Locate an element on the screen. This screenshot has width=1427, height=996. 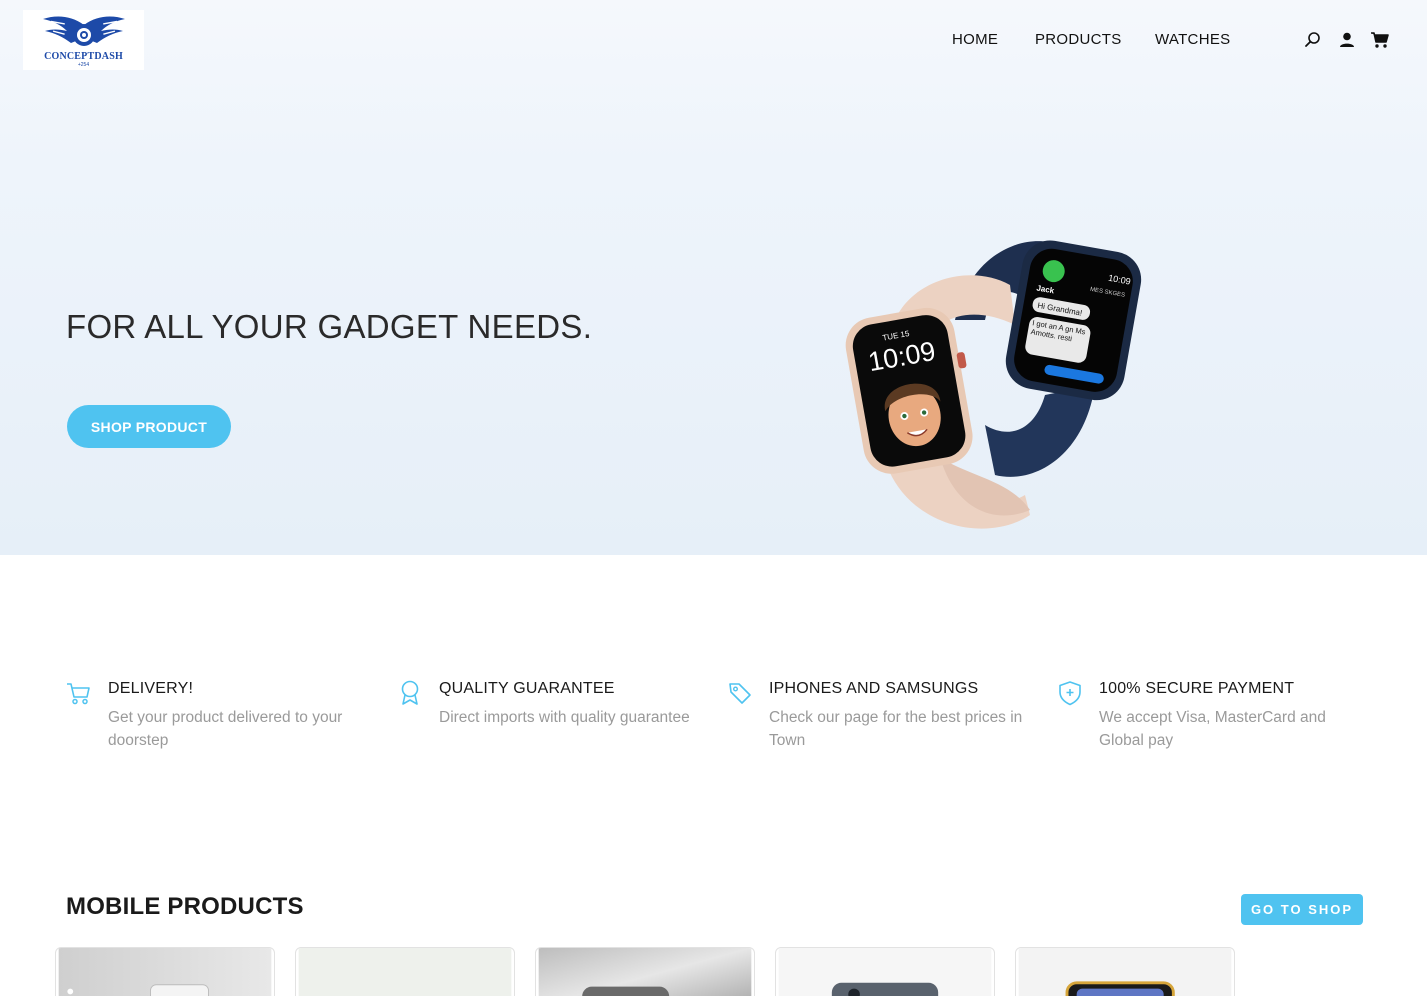
go-to-shop-button: GO TO SHOP is located at coordinates (1302, 909).